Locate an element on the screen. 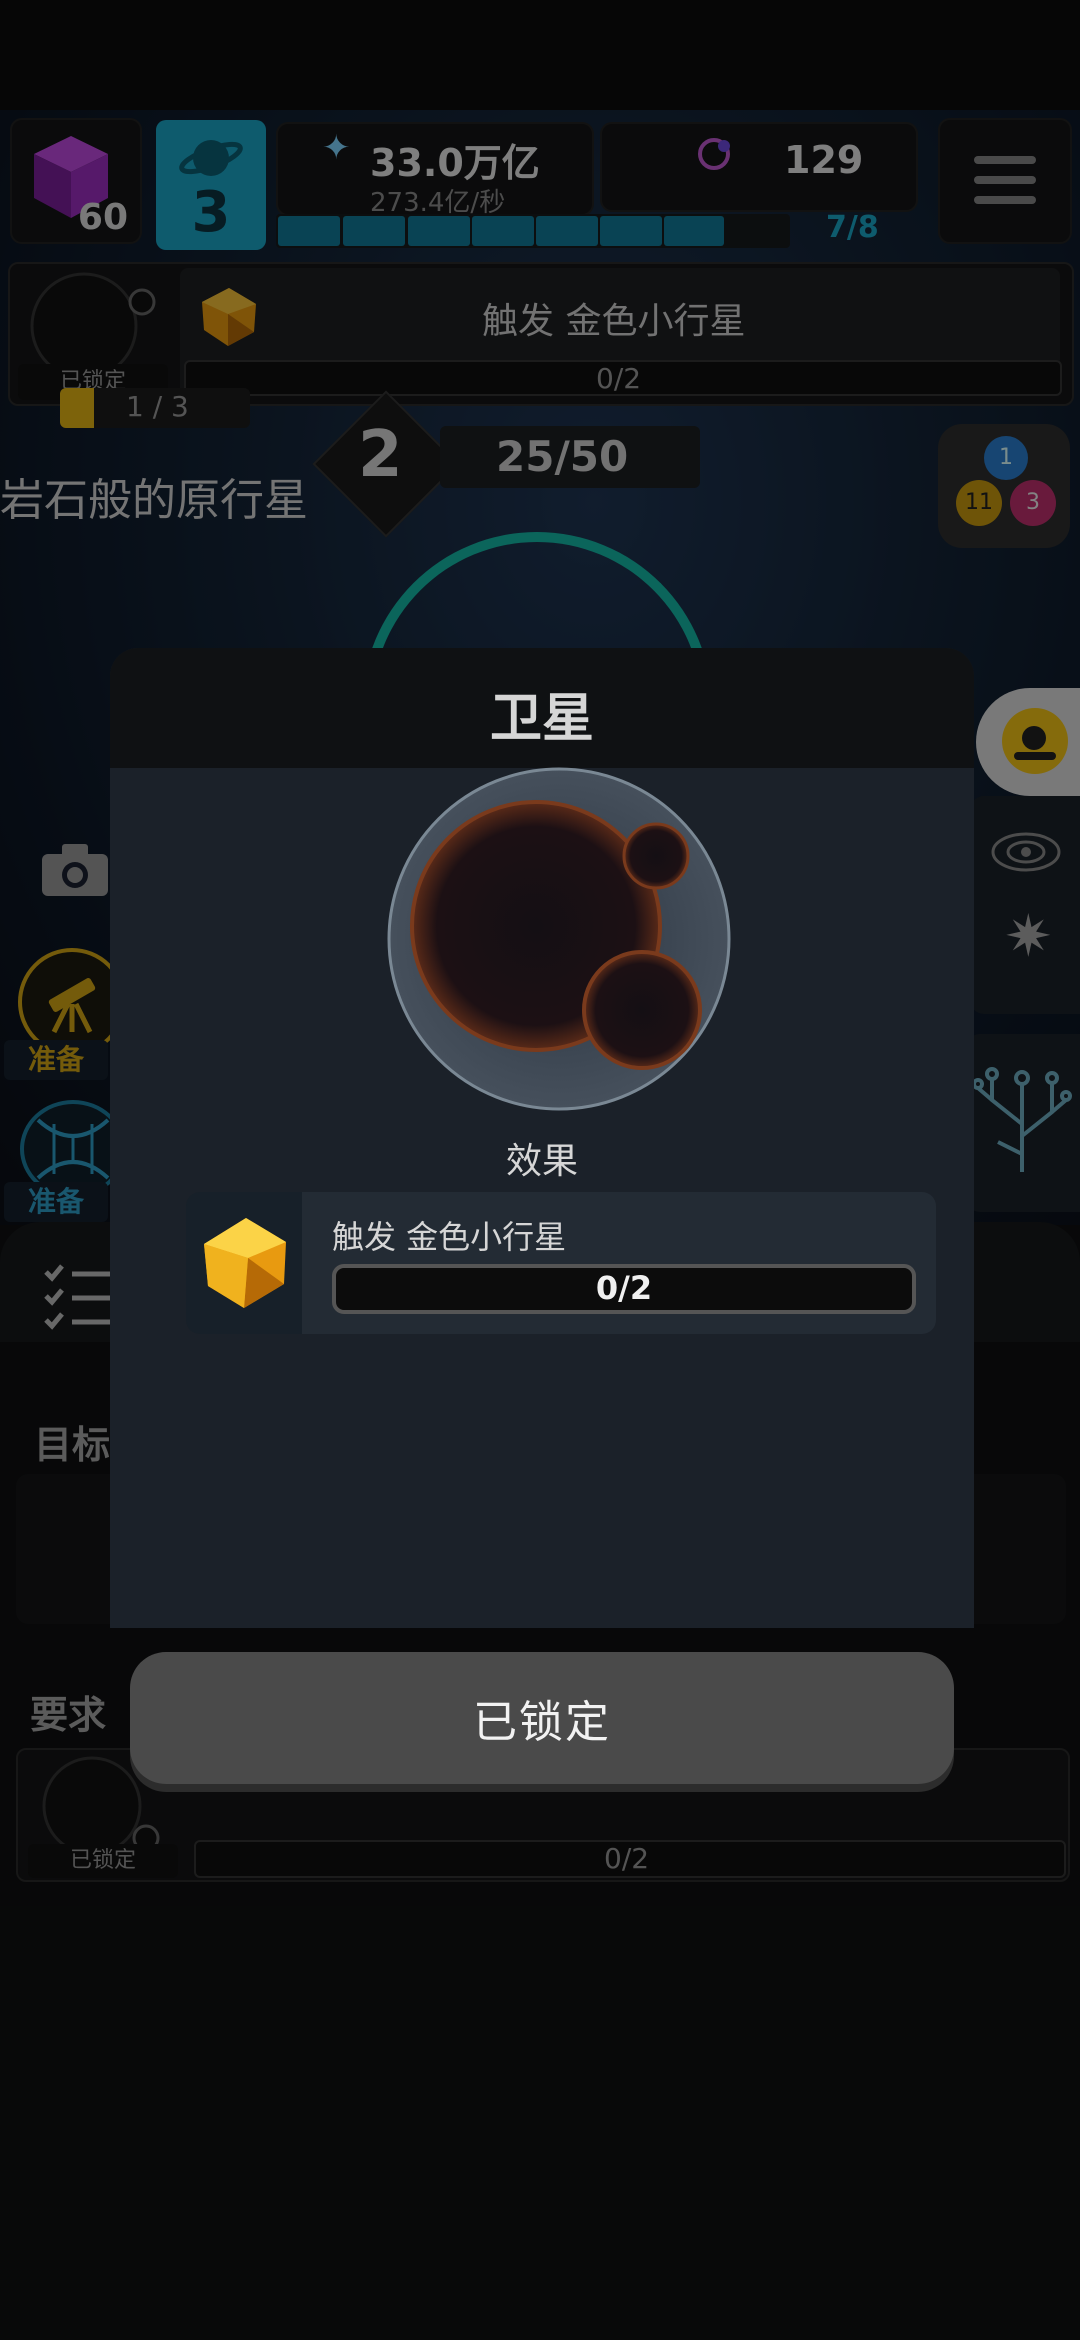  modal-title: 卫星 is located at coordinates (541, 719).